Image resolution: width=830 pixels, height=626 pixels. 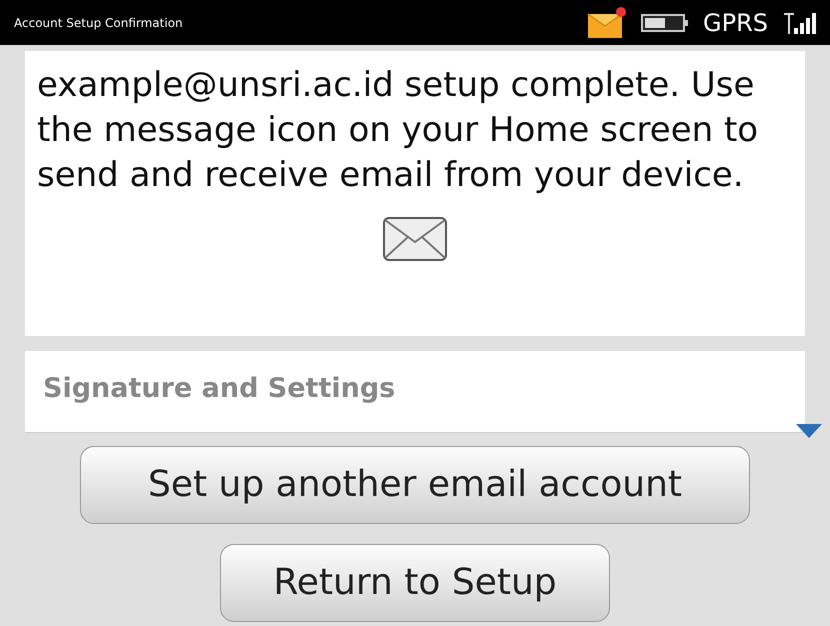 What do you see at coordinates (99, 23) in the screenshot?
I see `screen-title: Account Setup Confirmation` at bounding box center [99, 23].